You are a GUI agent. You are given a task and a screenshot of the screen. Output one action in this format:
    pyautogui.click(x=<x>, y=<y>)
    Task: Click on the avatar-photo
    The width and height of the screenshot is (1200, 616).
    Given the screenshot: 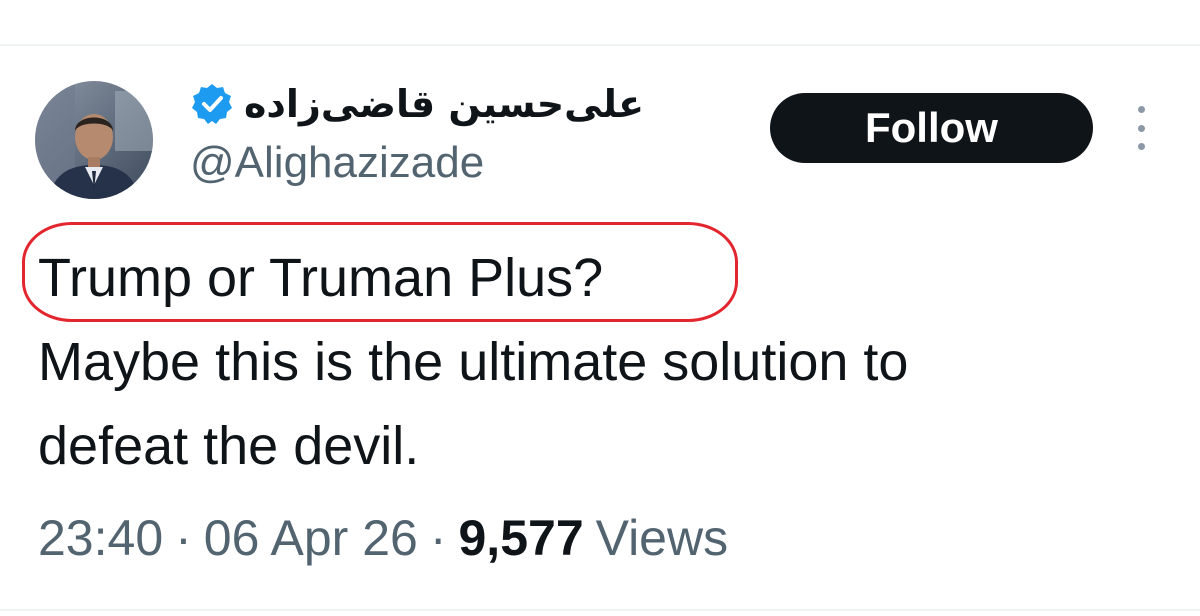 What is the action you would take?
    pyautogui.click(x=94, y=140)
    